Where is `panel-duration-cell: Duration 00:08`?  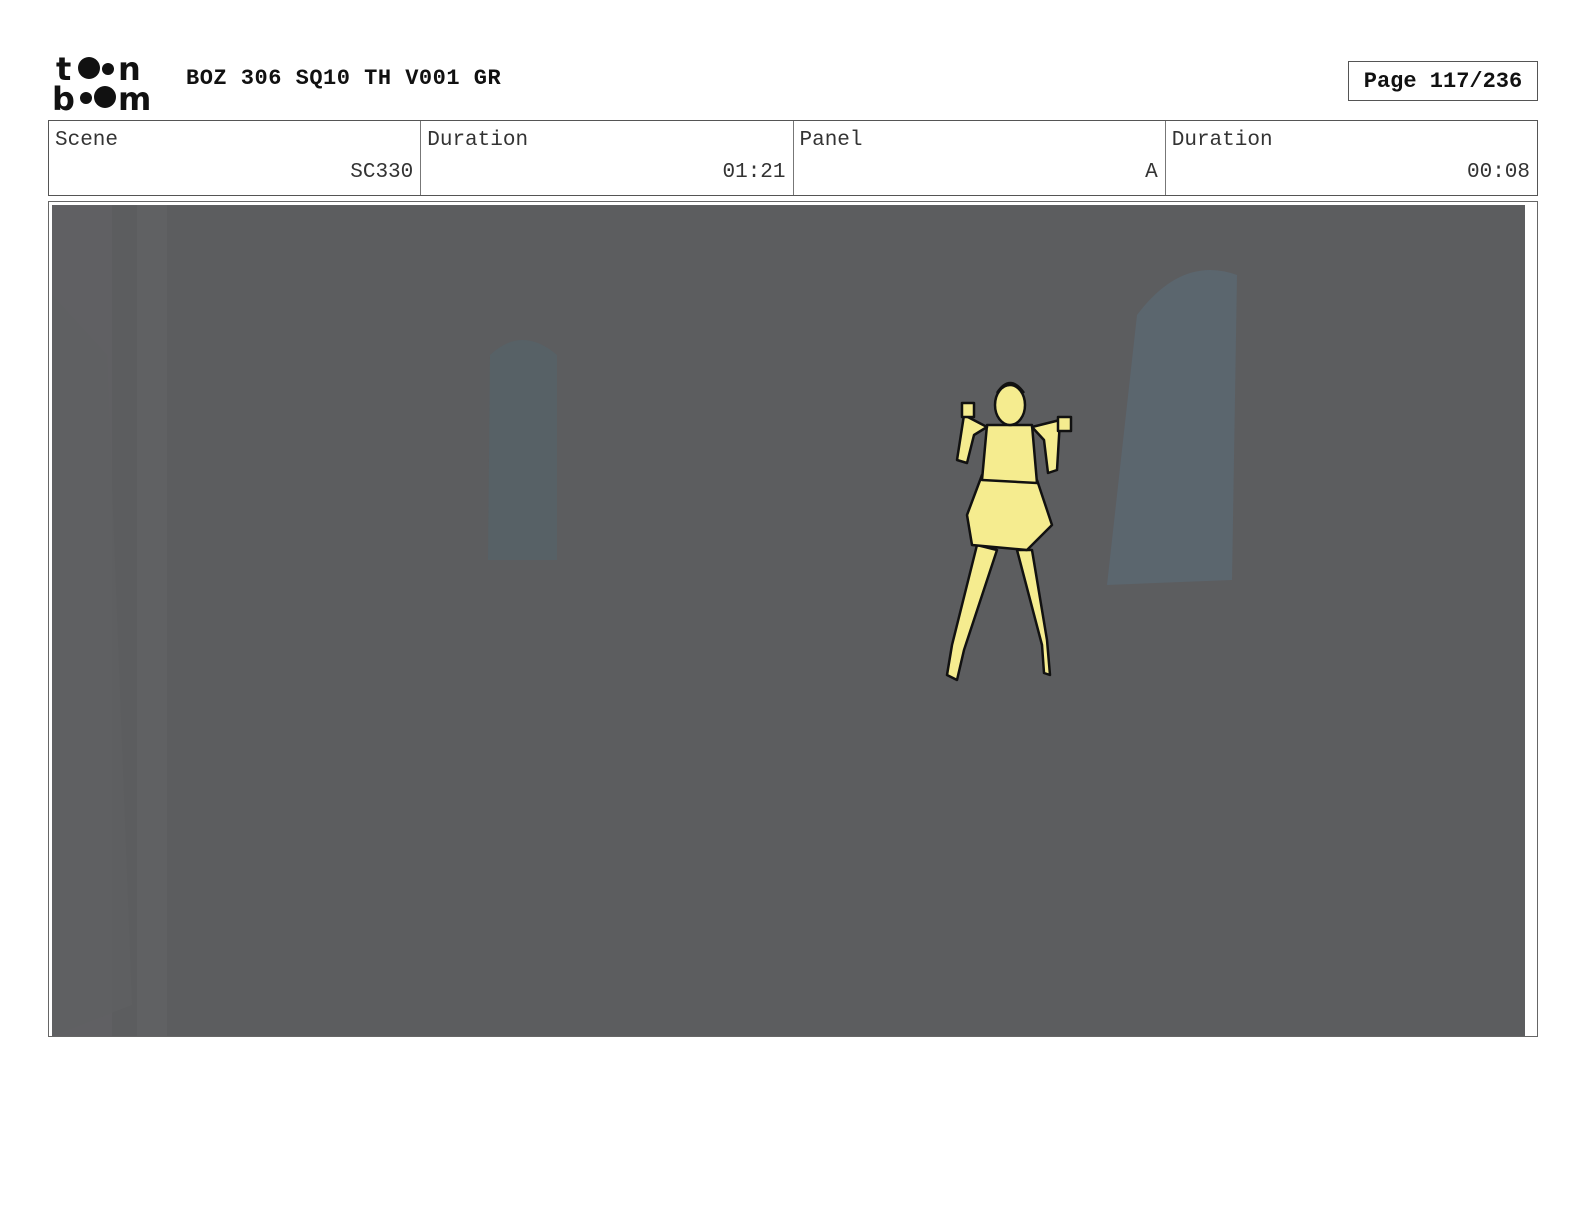
panel-duration-cell: Duration 00:08 is located at coordinates (1351, 158).